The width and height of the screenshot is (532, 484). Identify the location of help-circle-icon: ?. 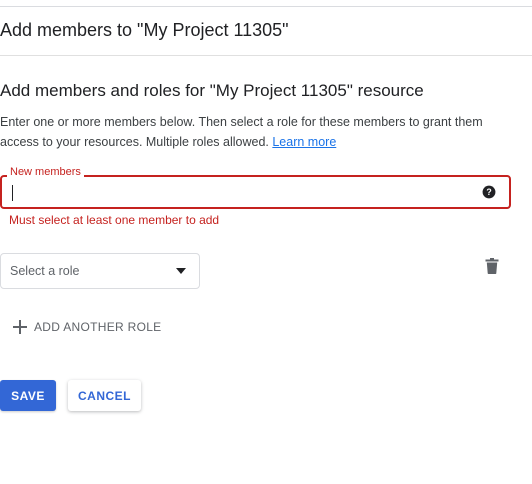
(489, 192).